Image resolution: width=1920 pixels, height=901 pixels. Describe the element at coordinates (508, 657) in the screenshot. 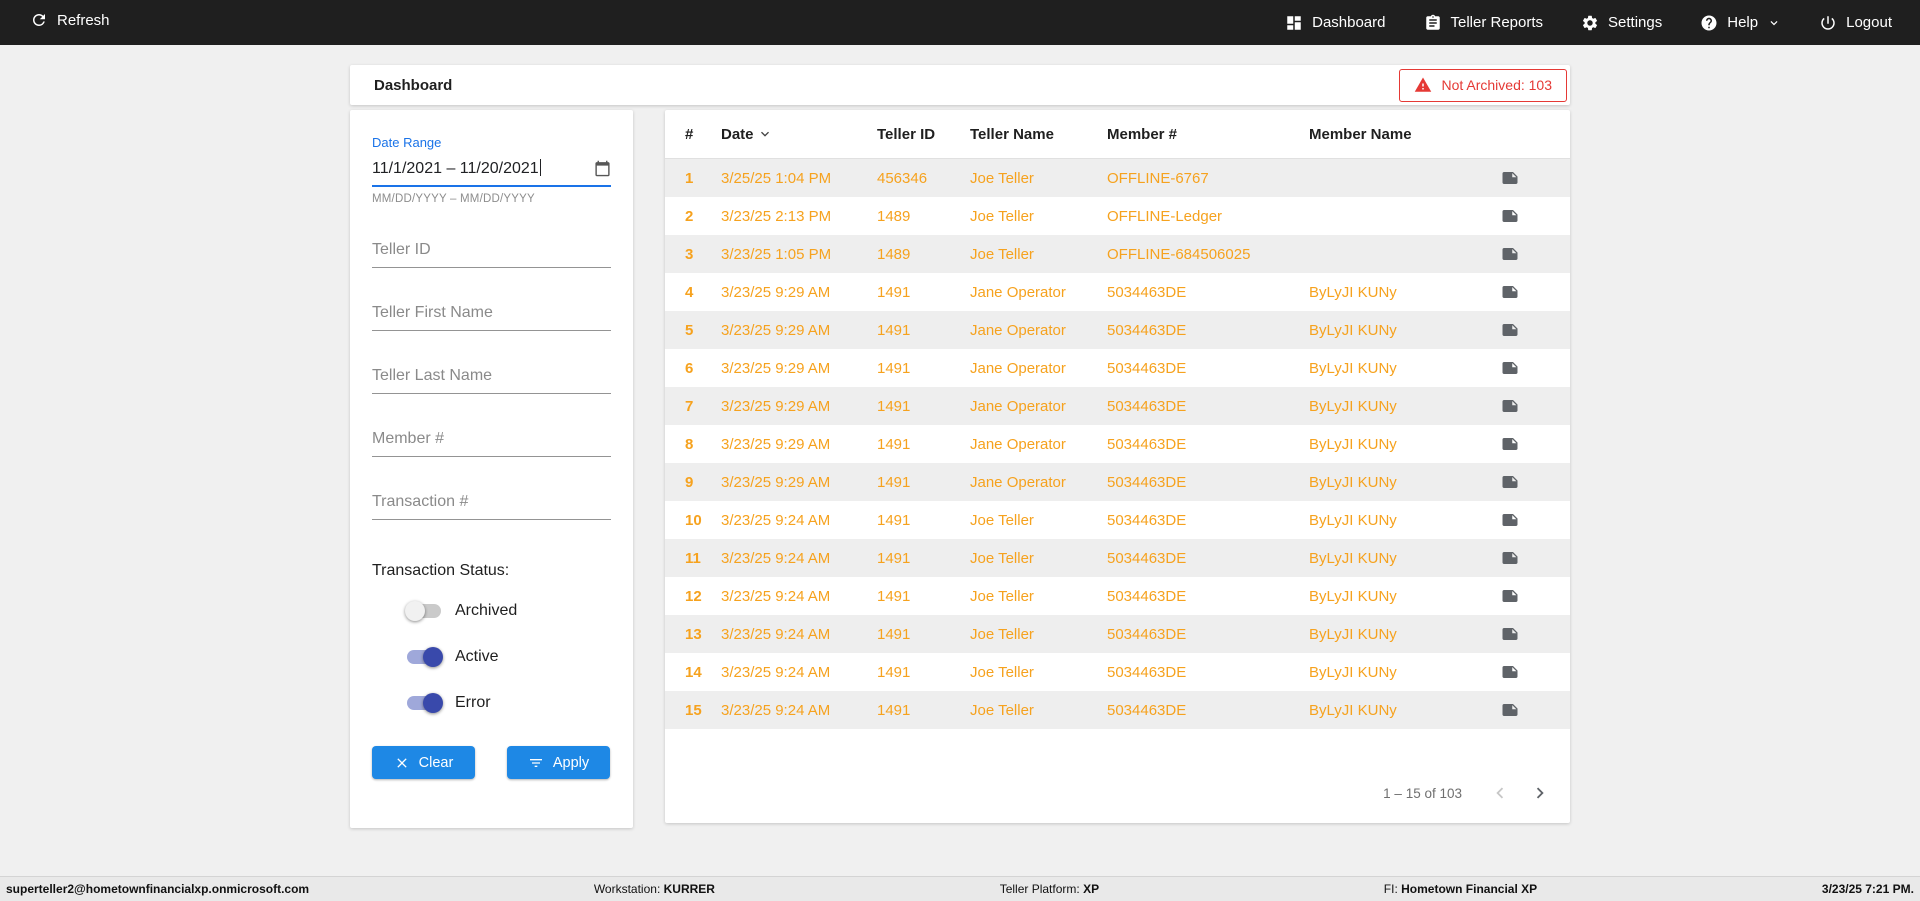

I see `toggle-row-active: Active` at that location.